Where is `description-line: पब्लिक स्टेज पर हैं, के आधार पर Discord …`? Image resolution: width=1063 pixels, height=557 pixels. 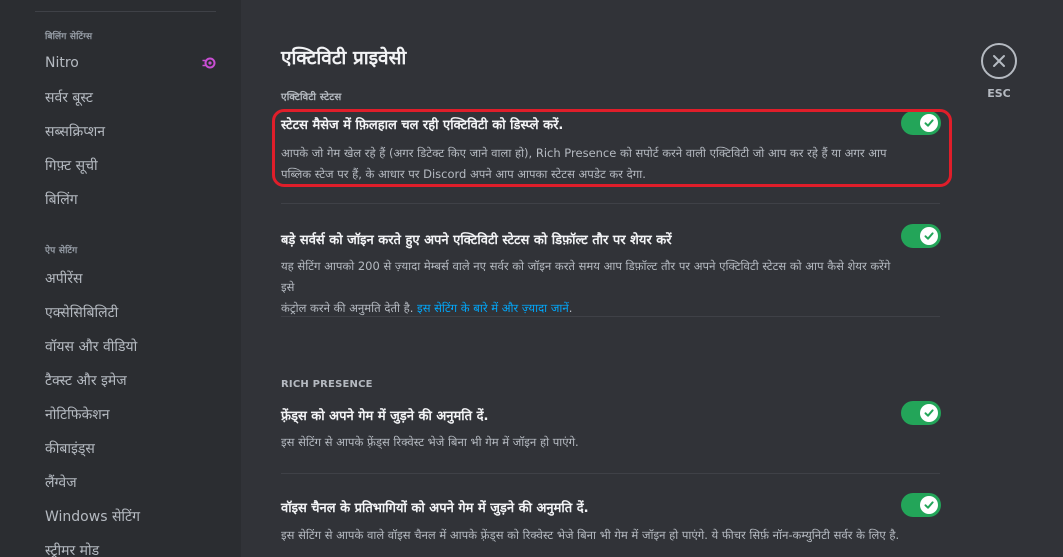
description-line: पब्लिक स्टेज पर हैं, के आधार पर Discord … is located at coordinates (463, 174).